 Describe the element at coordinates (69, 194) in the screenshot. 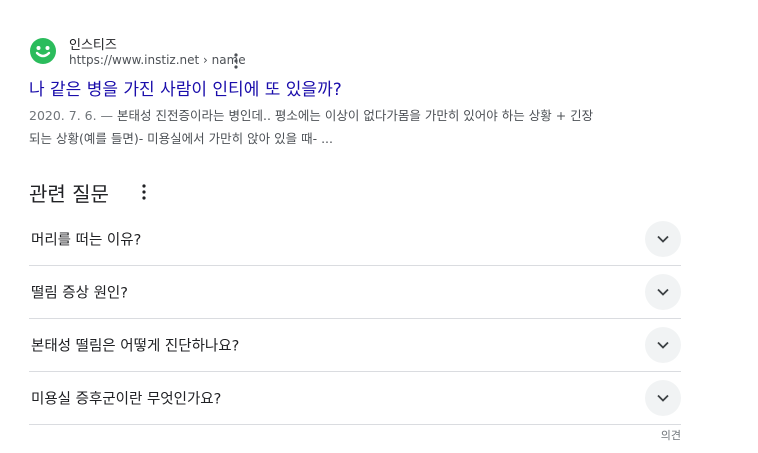

I see `related-questions-title: 관련 질문` at that location.